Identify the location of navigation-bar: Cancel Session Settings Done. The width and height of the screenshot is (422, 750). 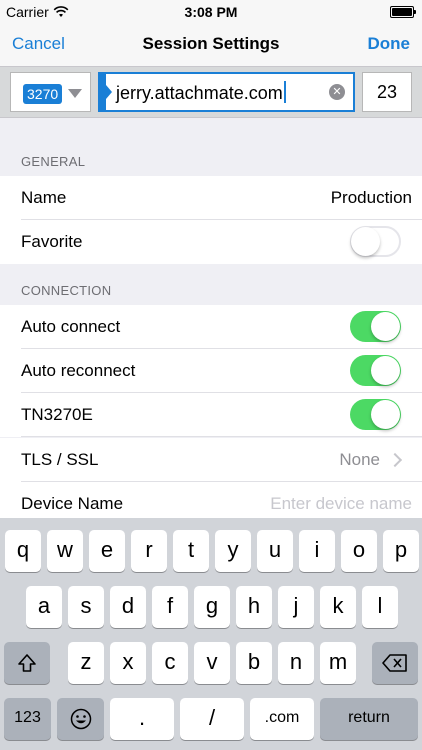
(211, 45).